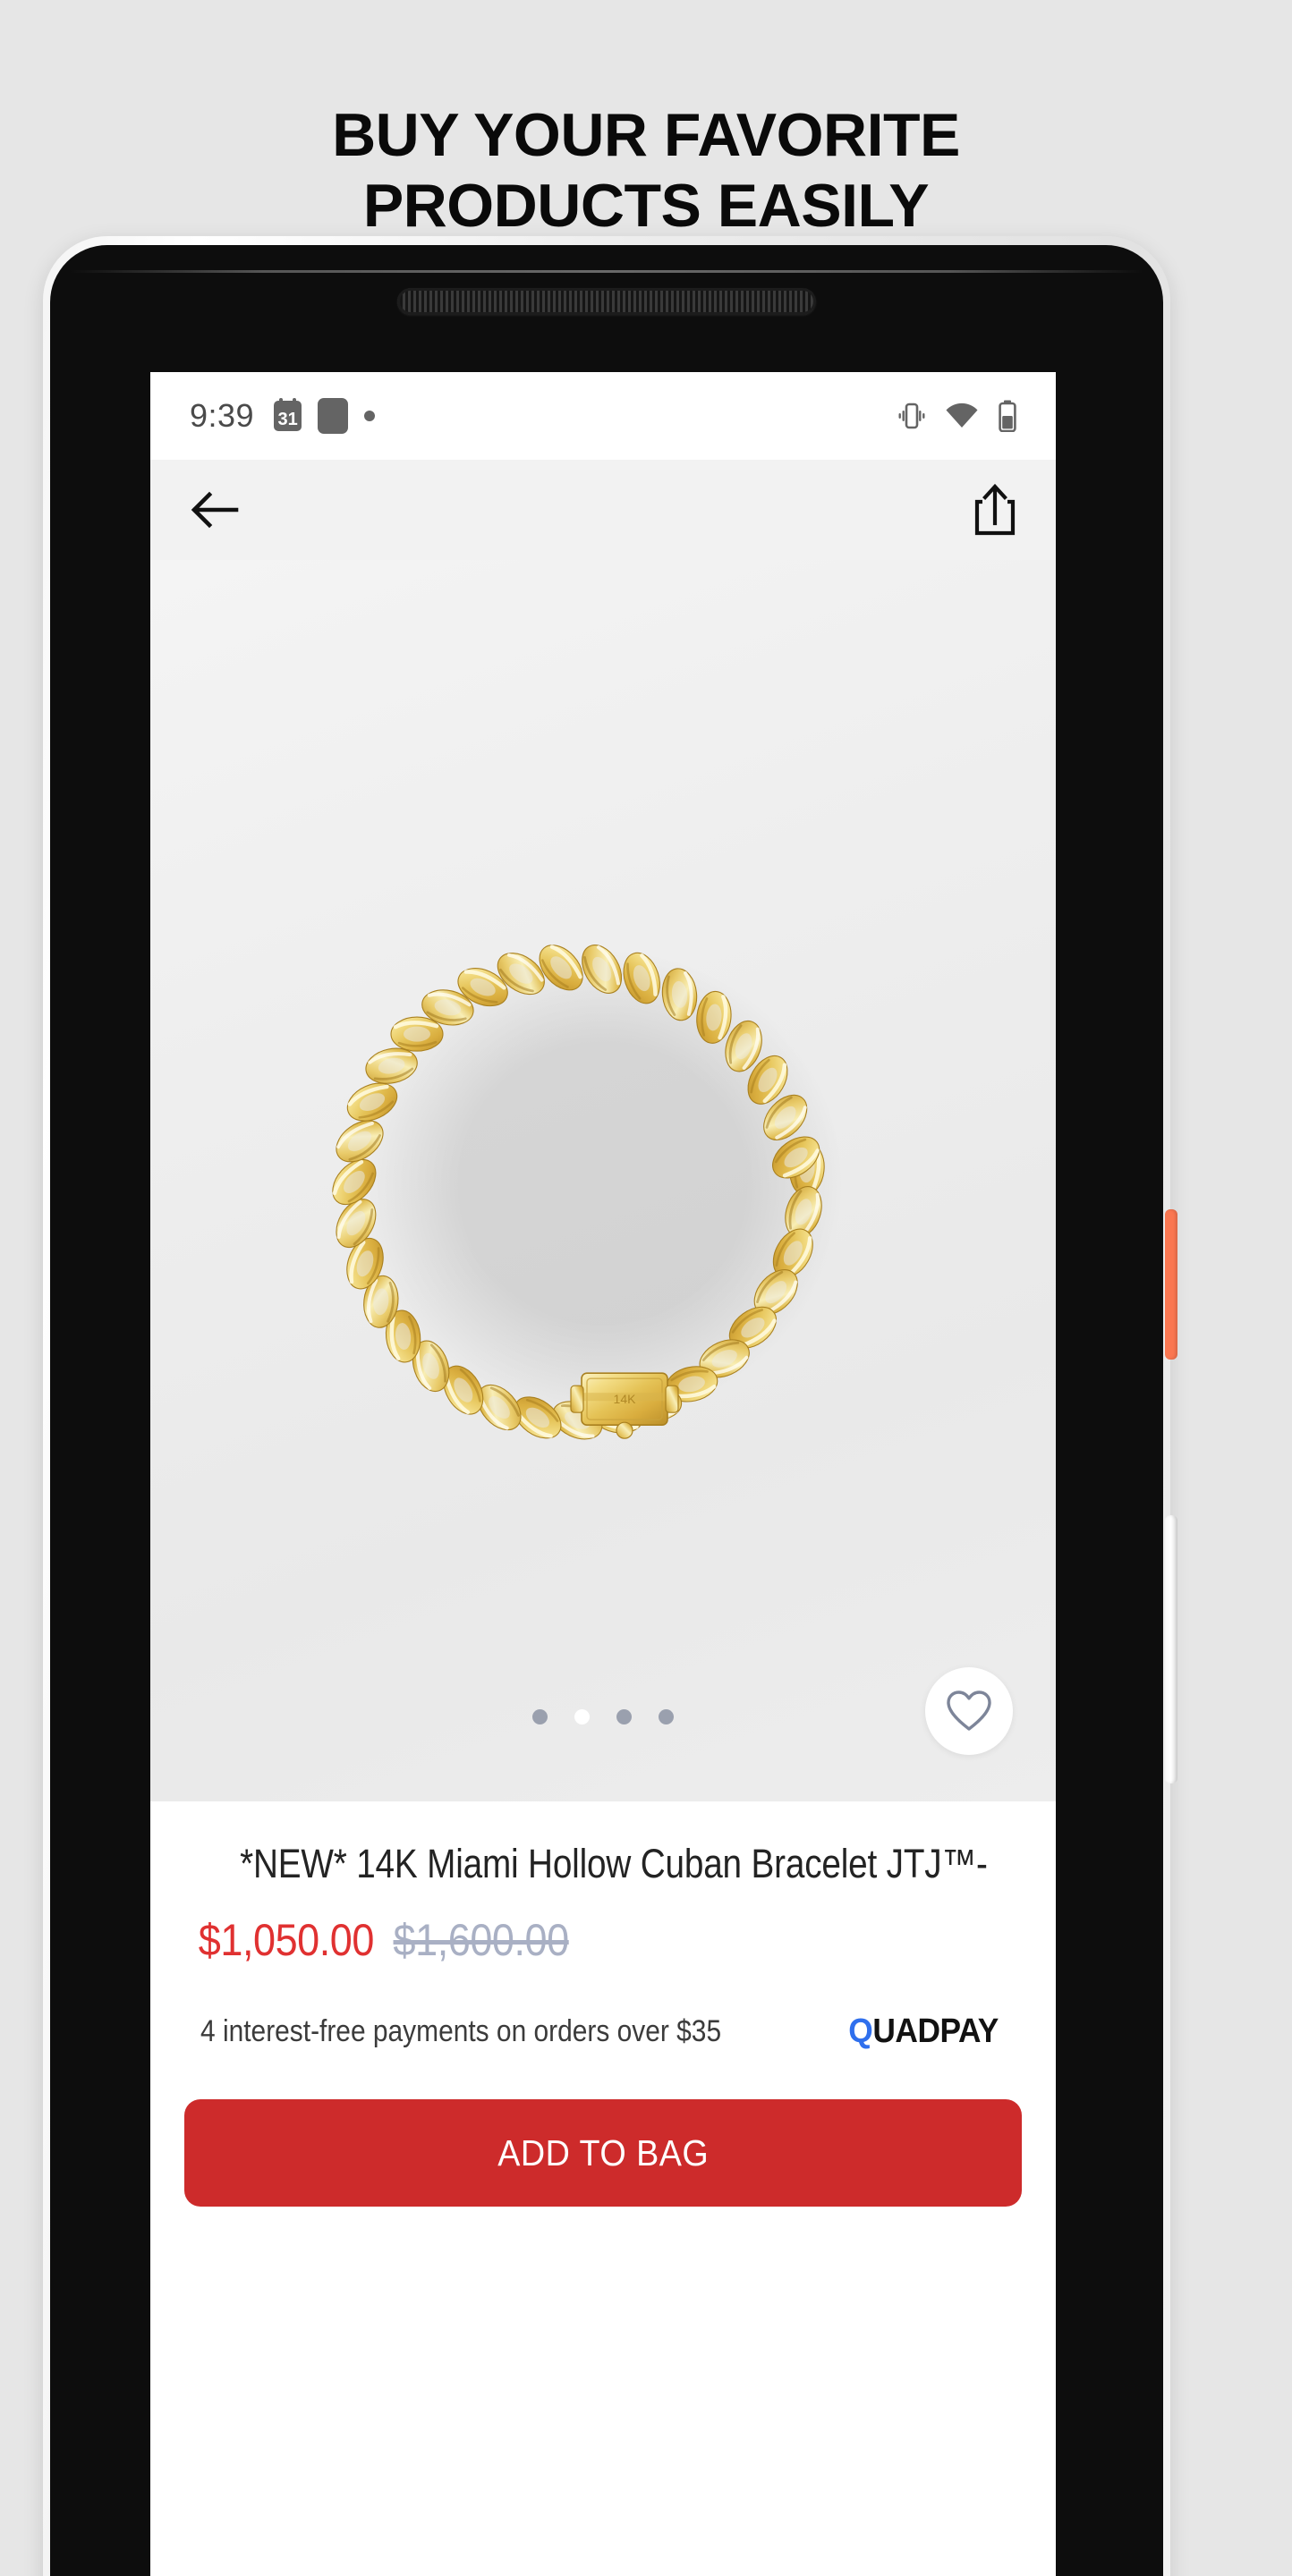 The width and height of the screenshot is (1292, 2576). I want to click on quadpay-logo-rest: UADPAY, so click(935, 2031).